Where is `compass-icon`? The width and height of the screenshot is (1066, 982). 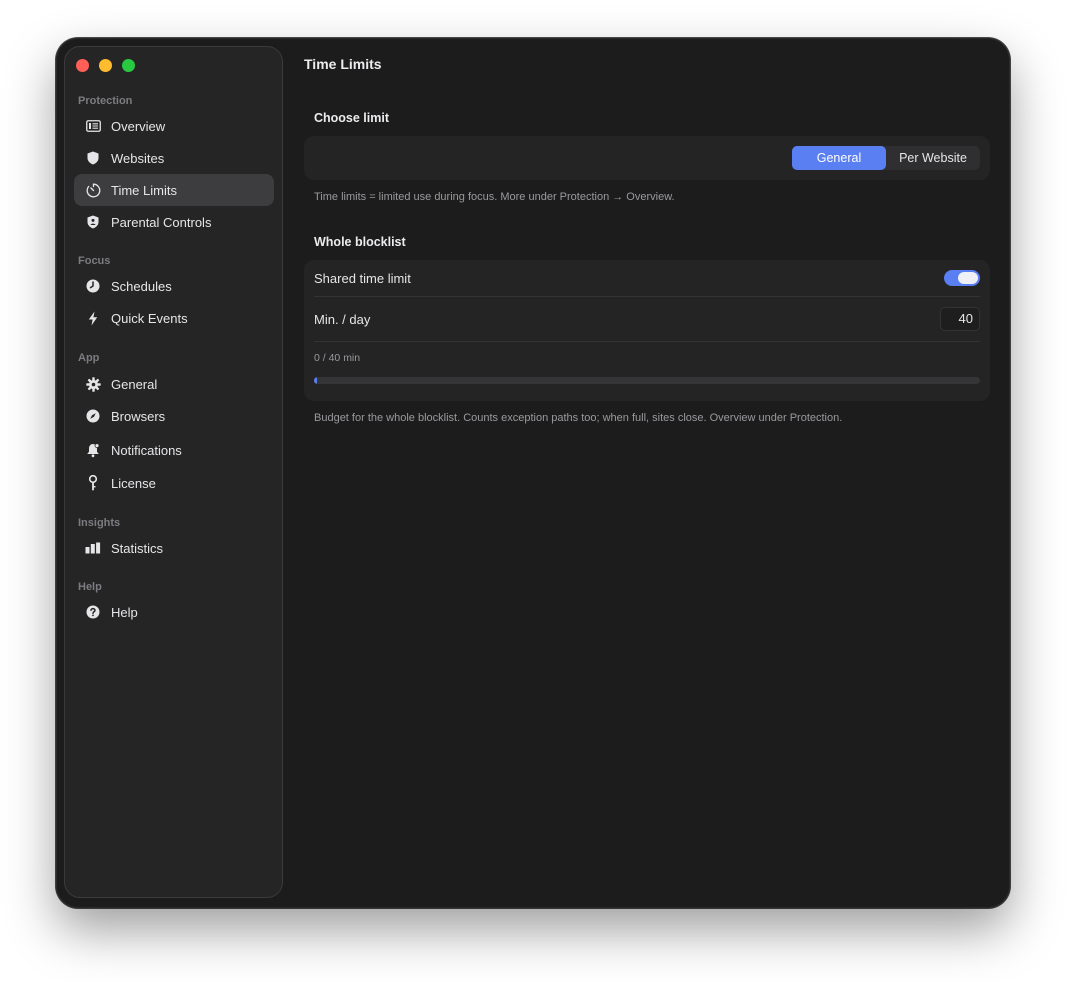
compass-icon is located at coordinates (93, 416).